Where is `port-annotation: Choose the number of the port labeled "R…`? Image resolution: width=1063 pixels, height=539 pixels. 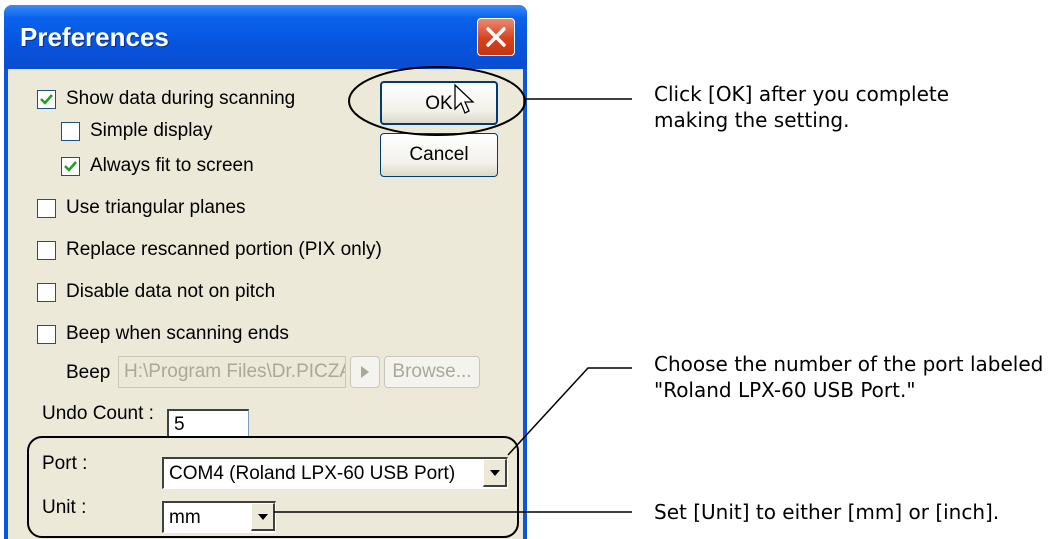 port-annotation: Choose the number of the port labeled "R… is located at coordinates (848, 377).